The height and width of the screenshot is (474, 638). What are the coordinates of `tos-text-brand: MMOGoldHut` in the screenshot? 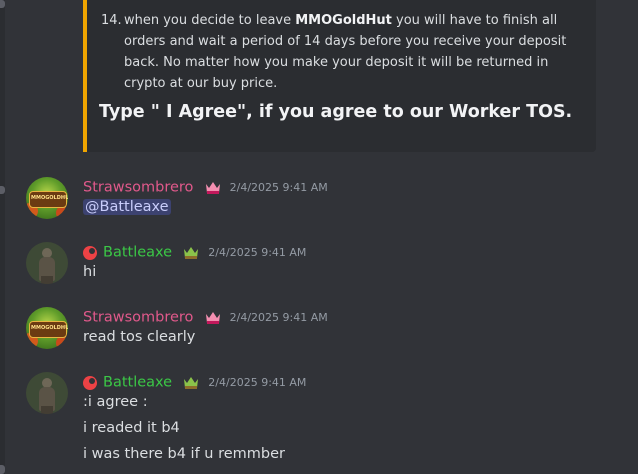 It's located at (343, 20).